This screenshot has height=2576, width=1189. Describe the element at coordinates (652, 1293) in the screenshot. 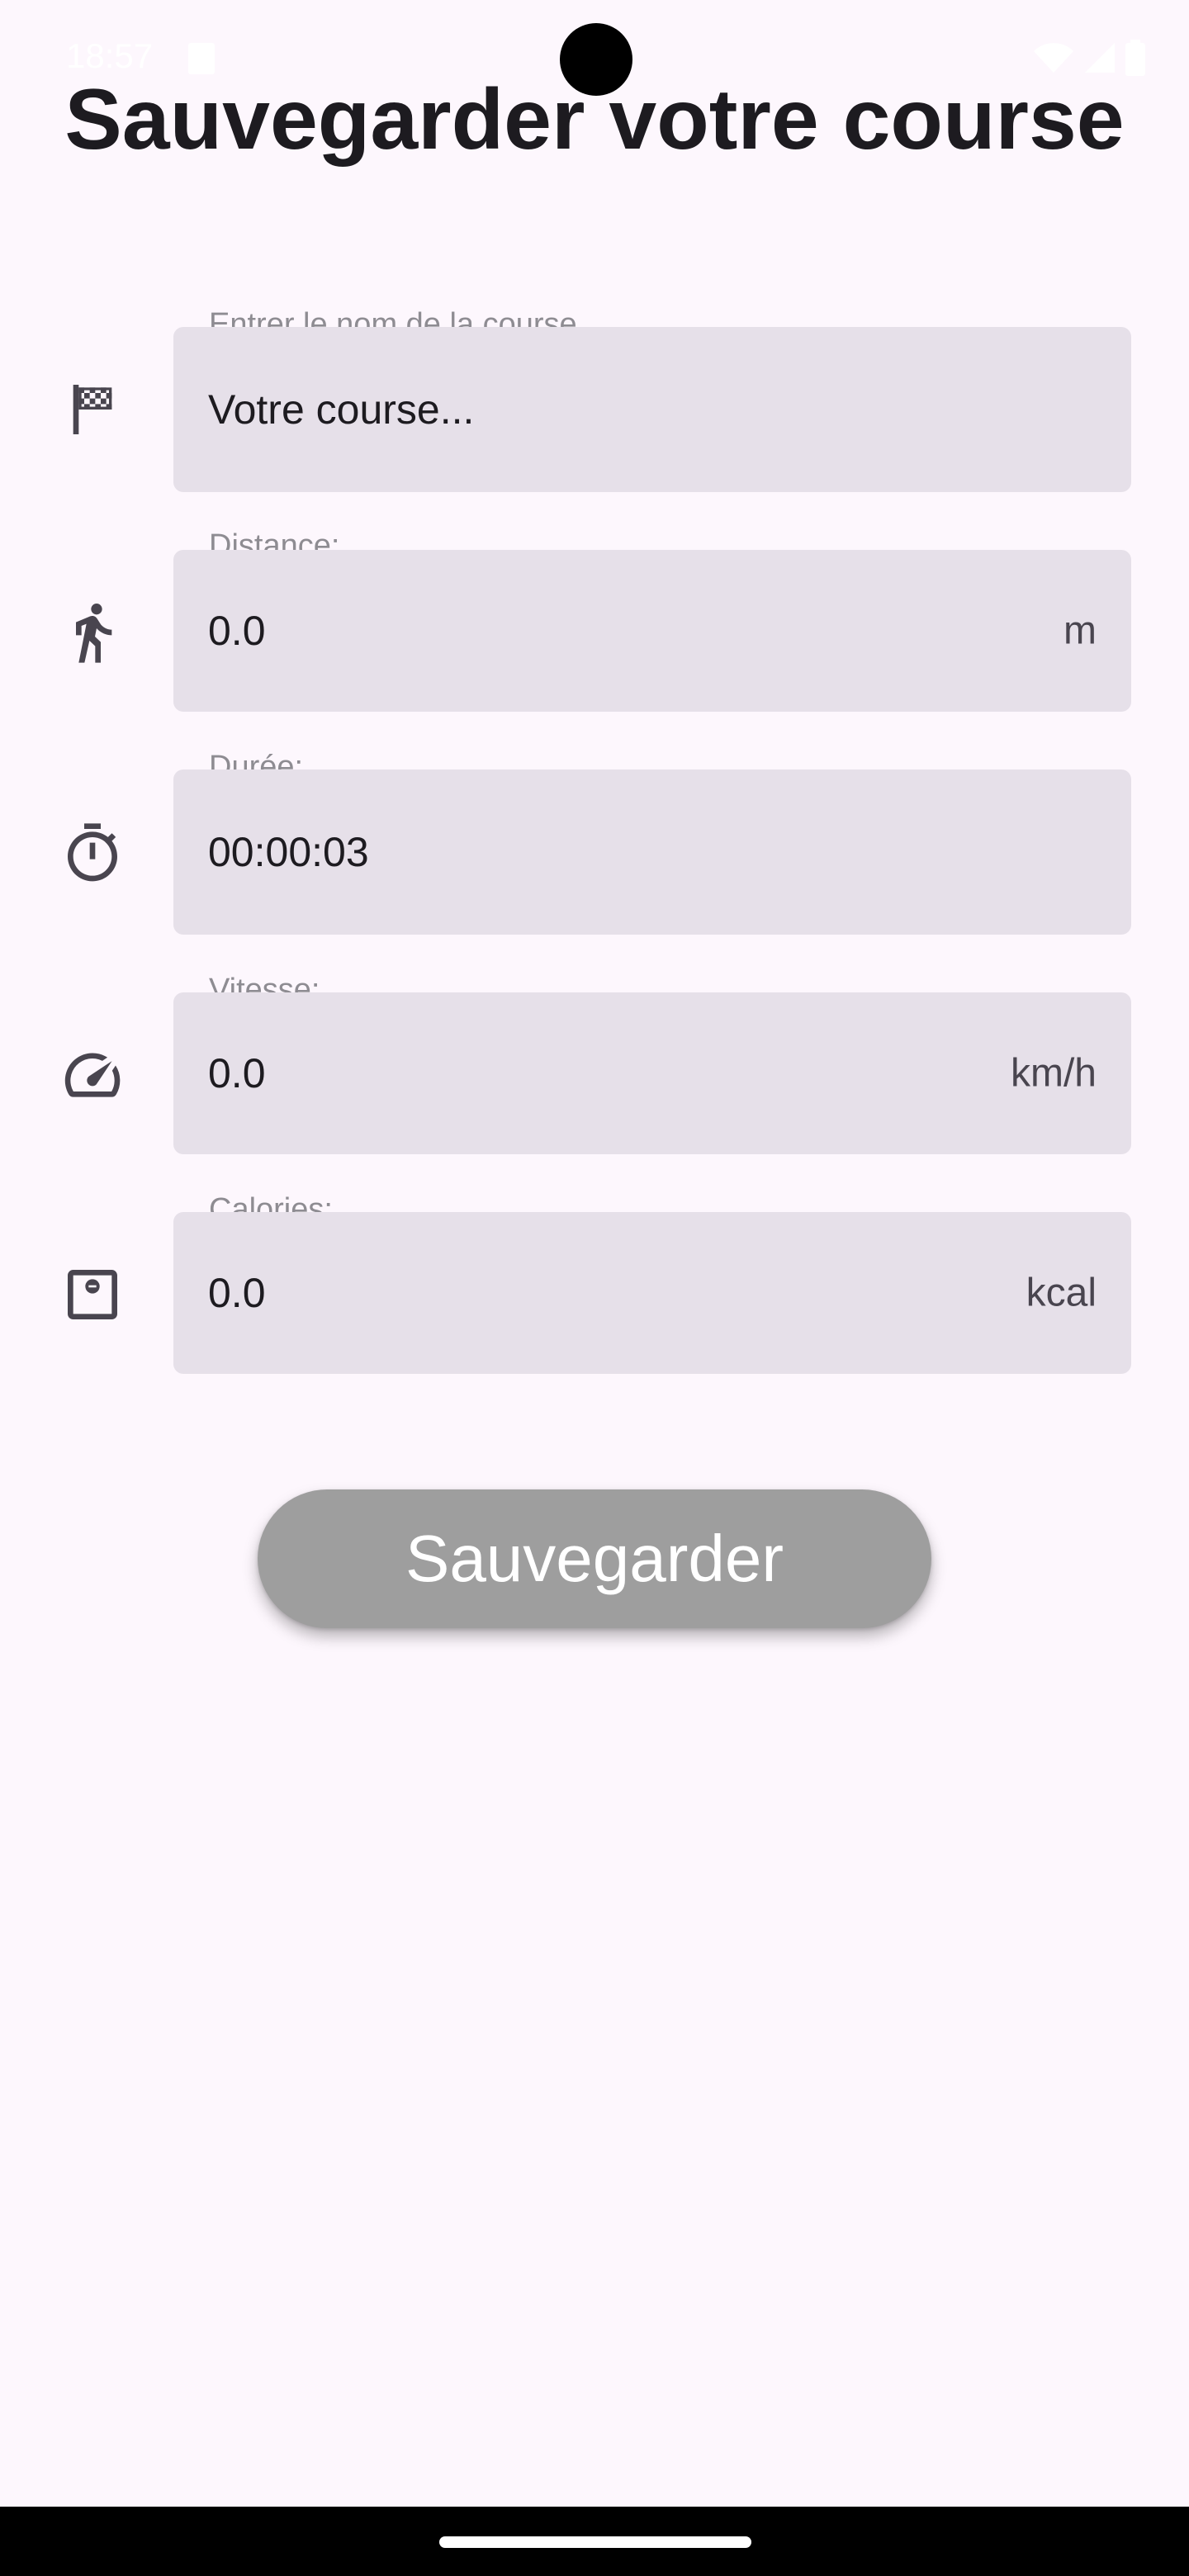

I see `calories-input: 0.0 kcal` at that location.